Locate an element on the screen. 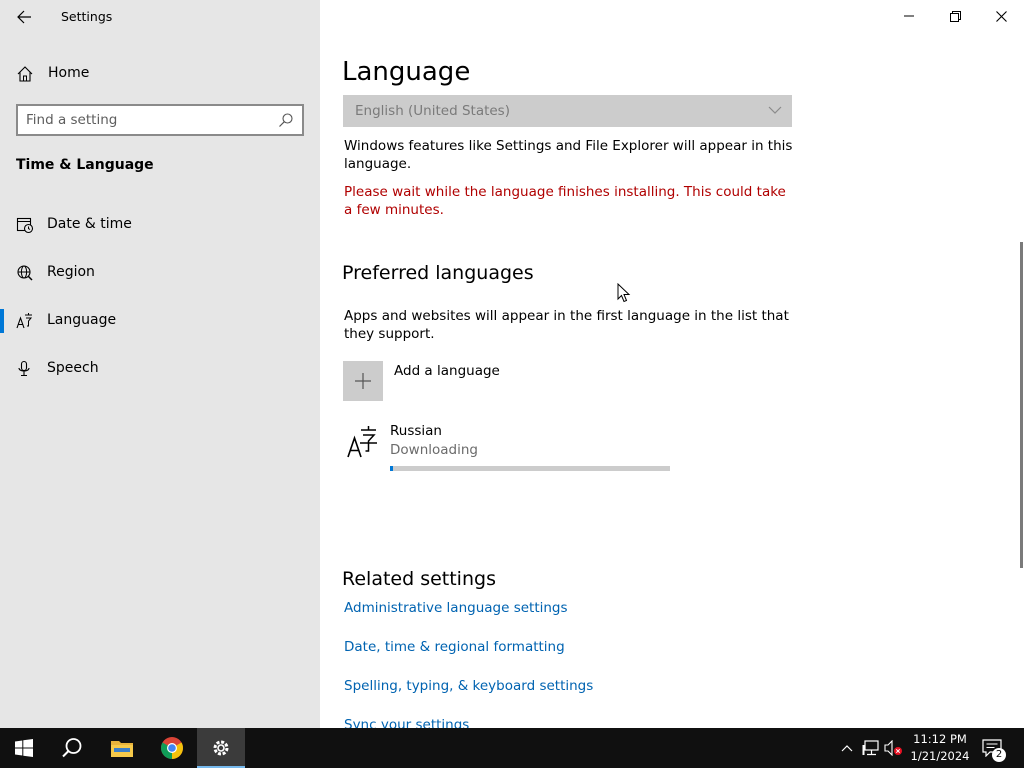 The width and height of the screenshot is (1024, 768). page-title: Language is located at coordinates (406, 72).